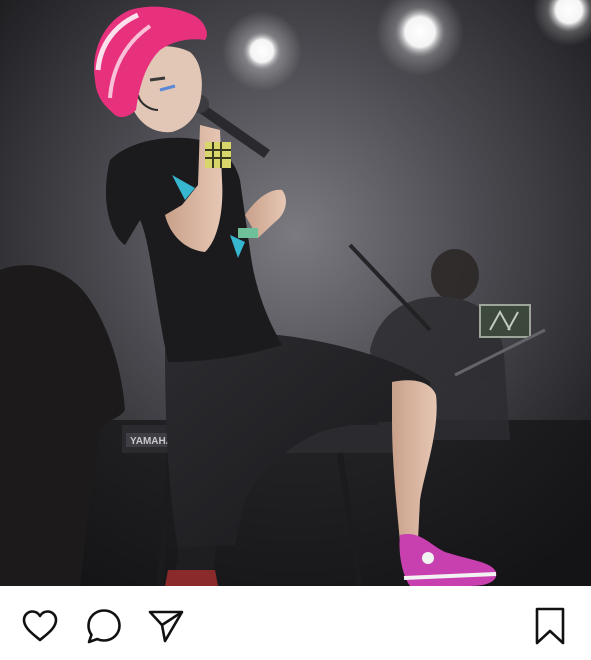  Describe the element at coordinates (218, 155) in the screenshot. I see `checkered-wristband` at that location.